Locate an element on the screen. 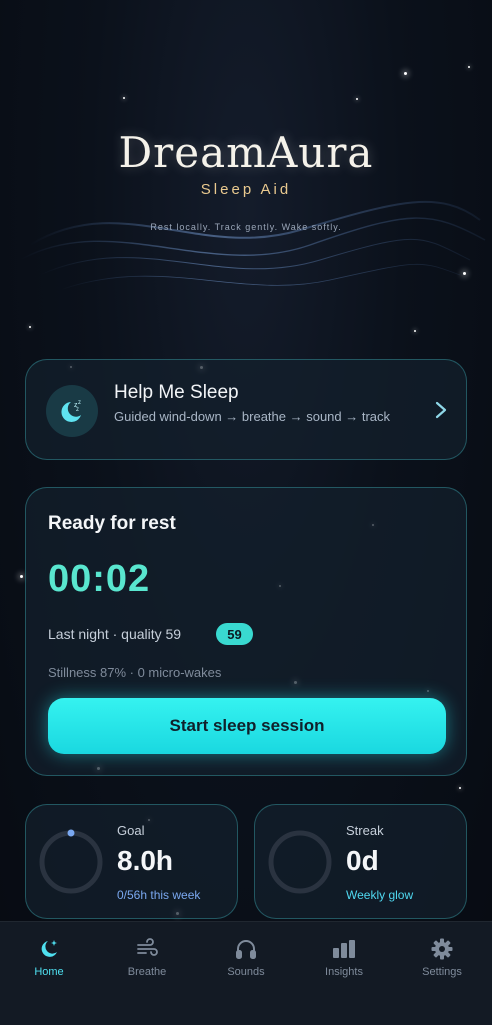 The image size is (492, 1025). streak-sub: Weekly glow is located at coordinates (380, 895).